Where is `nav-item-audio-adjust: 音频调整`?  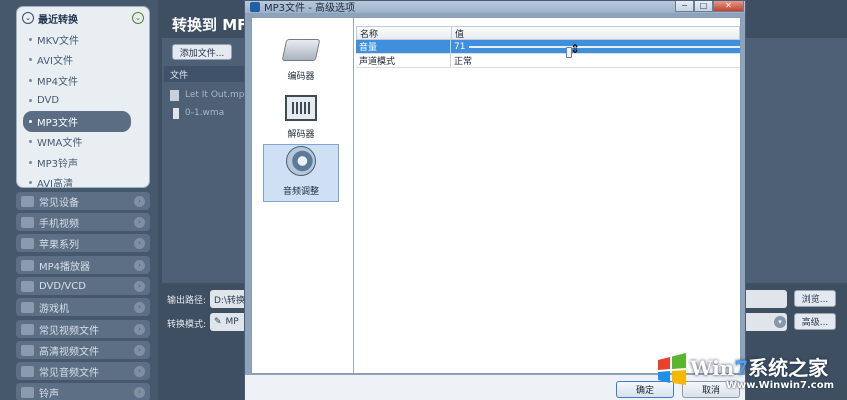 nav-item-audio-adjust: 音频调整 is located at coordinates (301, 173).